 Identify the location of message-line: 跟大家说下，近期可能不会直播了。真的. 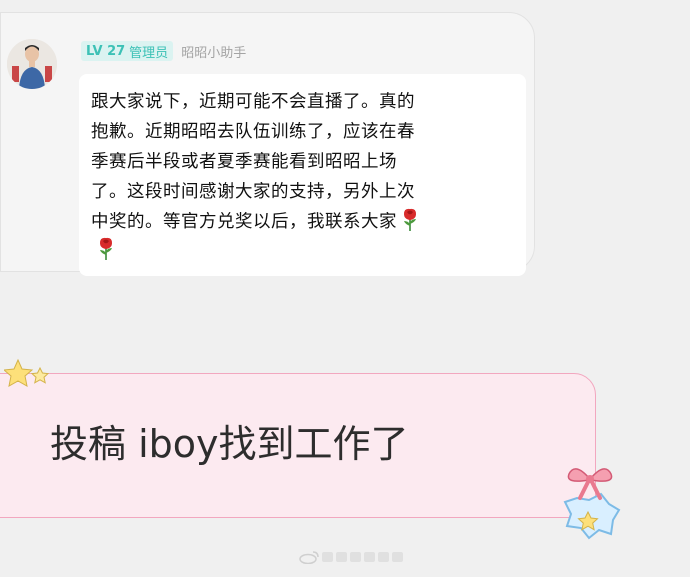
(253, 102).